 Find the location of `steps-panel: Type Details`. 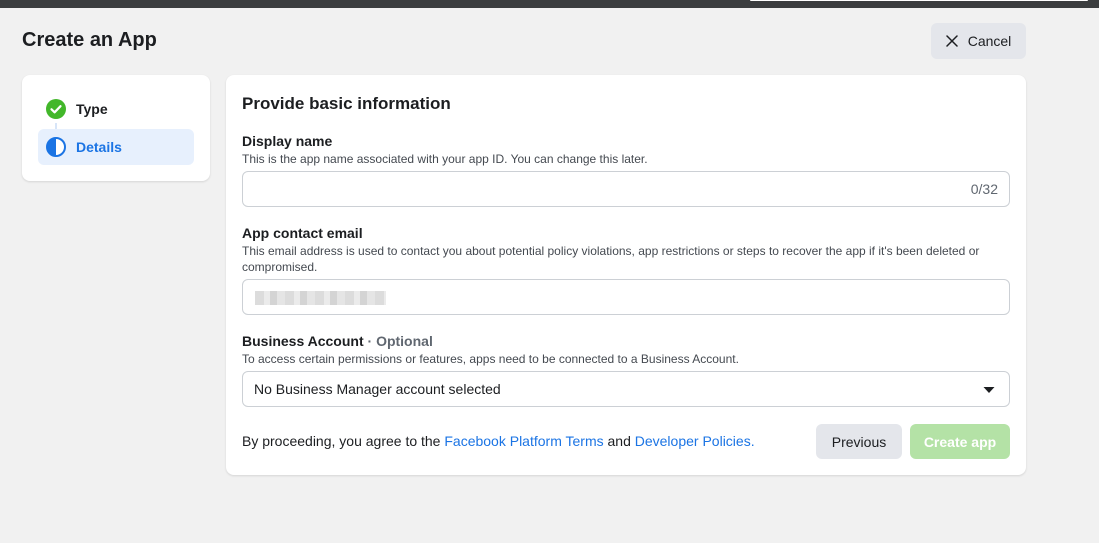

steps-panel: Type Details is located at coordinates (116, 128).